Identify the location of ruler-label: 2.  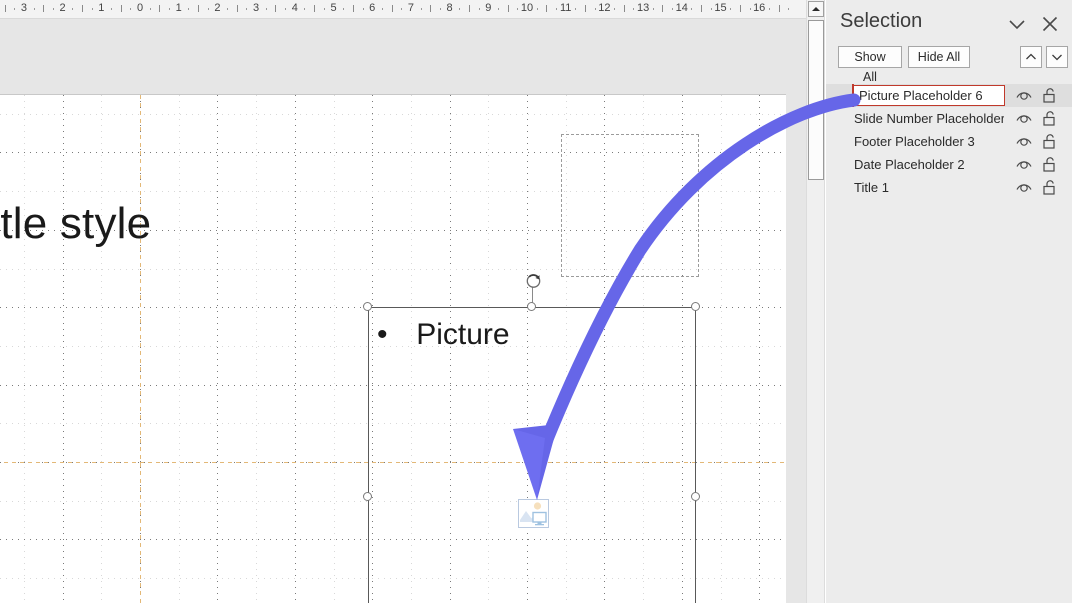
(62, 8).